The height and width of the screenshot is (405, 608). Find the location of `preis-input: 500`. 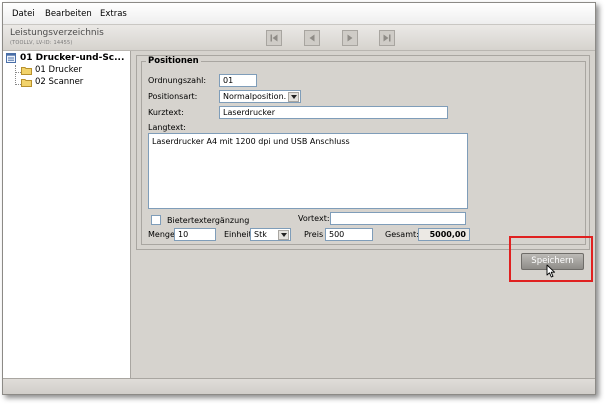

preis-input: 500 is located at coordinates (349, 234).